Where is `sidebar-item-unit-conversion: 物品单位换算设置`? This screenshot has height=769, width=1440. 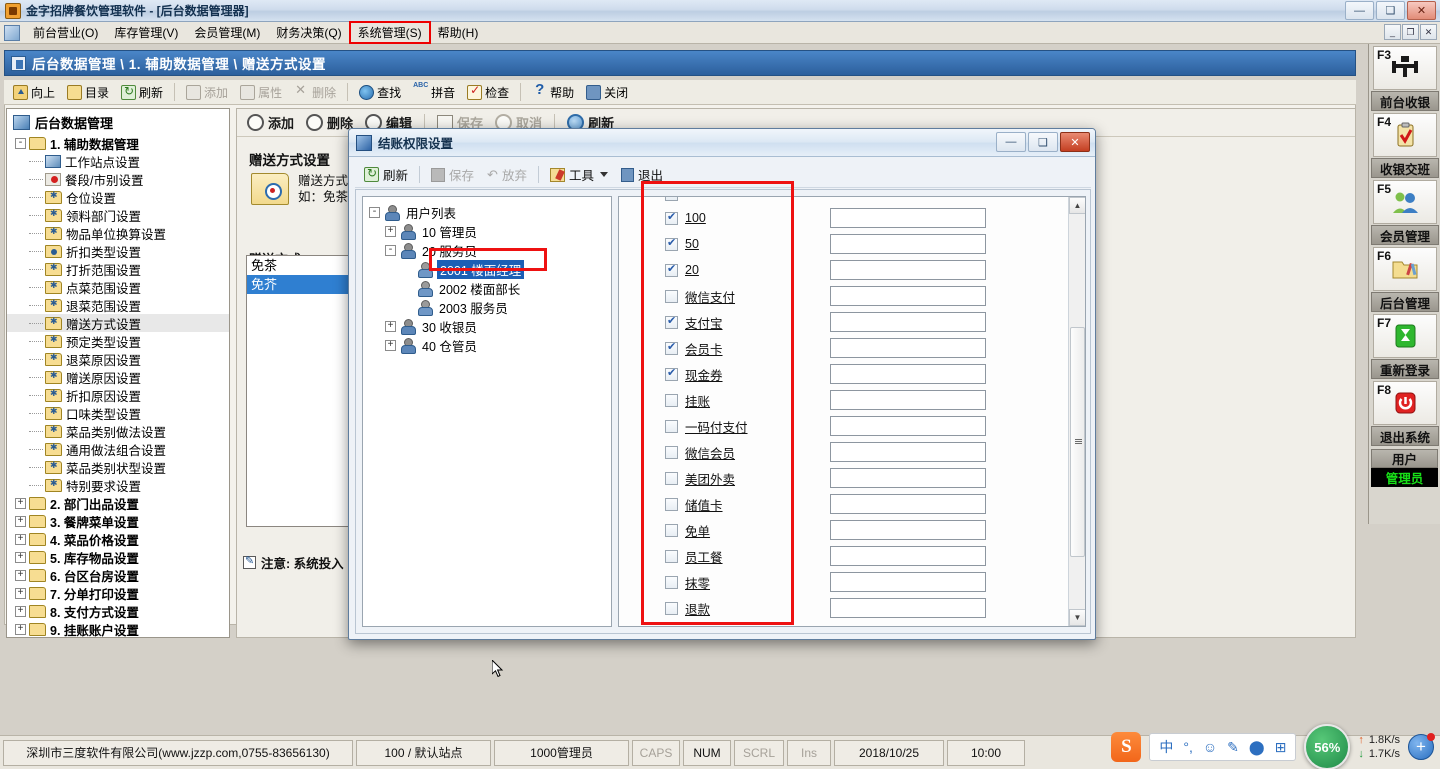
sidebar-item-unit-conversion: 物品单位换算设置 is located at coordinates (118, 233).